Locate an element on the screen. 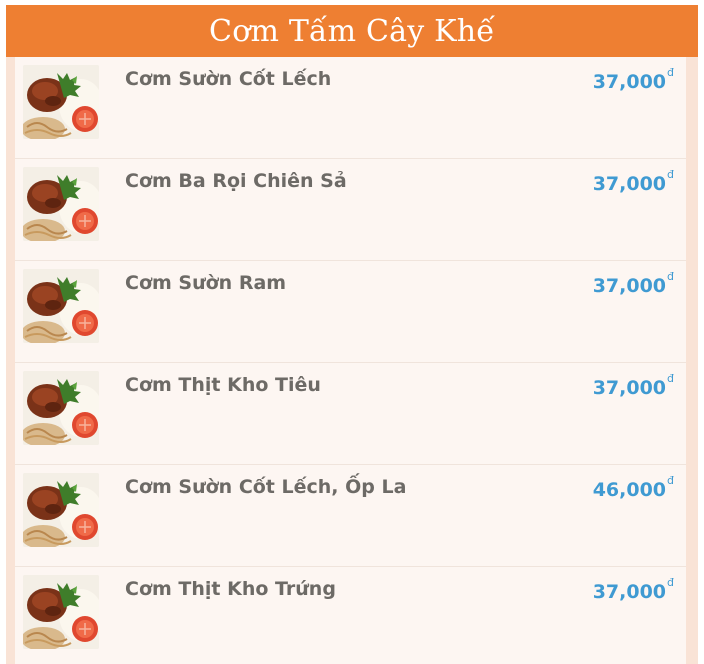  menu-item: Cơm Thịt Kho Tiêu 37,000đ is located at coordinates (350, 414).